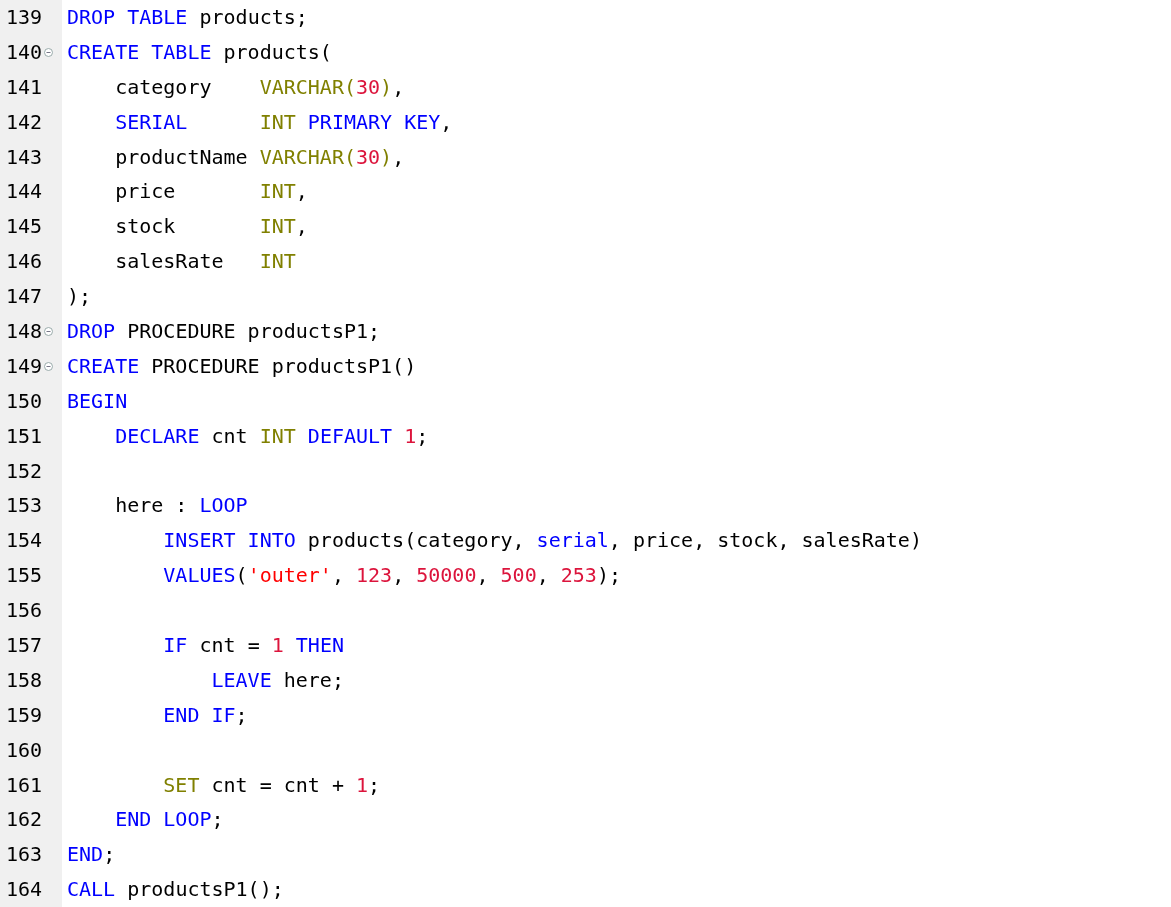 This screenshot has width=1171, height=907. What do you see at coordinates (24, 785) in the screenshot?
I see `line-number: 161` at bounding box center [24, 785].